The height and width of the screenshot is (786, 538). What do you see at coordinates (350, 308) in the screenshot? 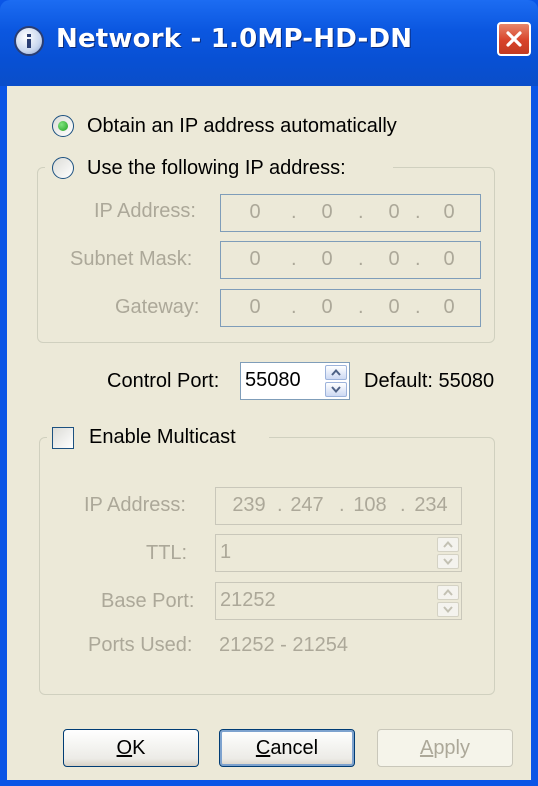
I see `gateway-field: 0 . 0 . 0 . 0` at bounding box center [350, 308].